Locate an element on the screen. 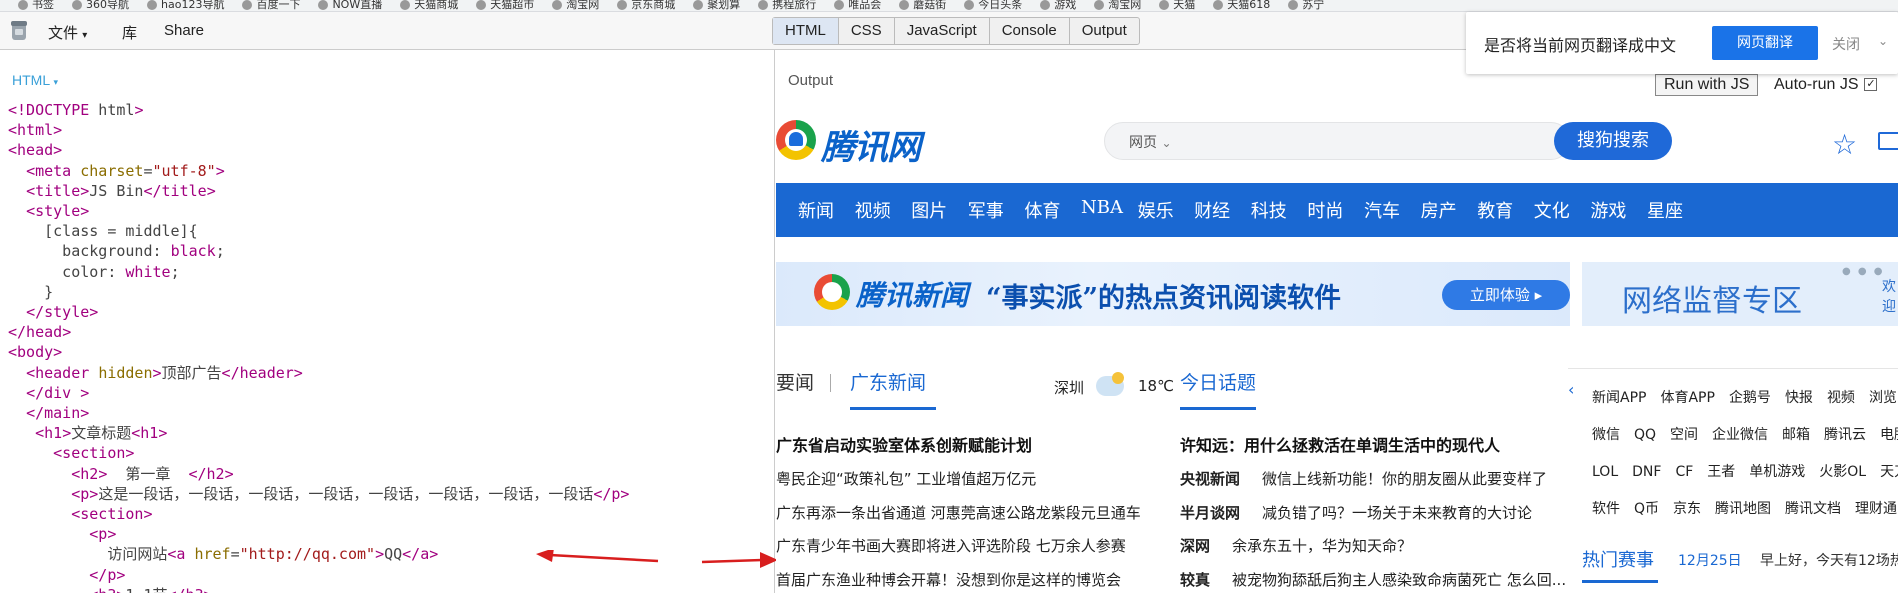  code-line: [class = middle]{ is located at coordinates (318, 231).